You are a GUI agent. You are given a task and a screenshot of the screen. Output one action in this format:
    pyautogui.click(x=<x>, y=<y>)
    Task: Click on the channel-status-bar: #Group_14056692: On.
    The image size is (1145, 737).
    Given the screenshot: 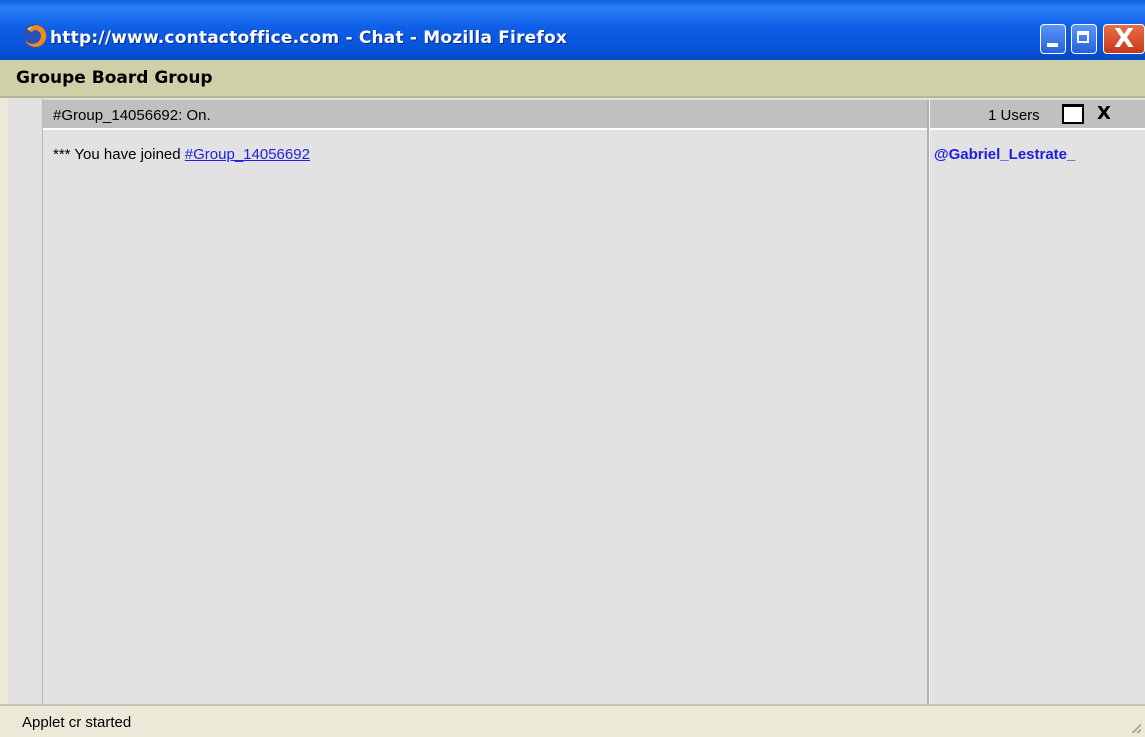 What is the action you would take?
    pyautogui.click(x=485, y=115)
    